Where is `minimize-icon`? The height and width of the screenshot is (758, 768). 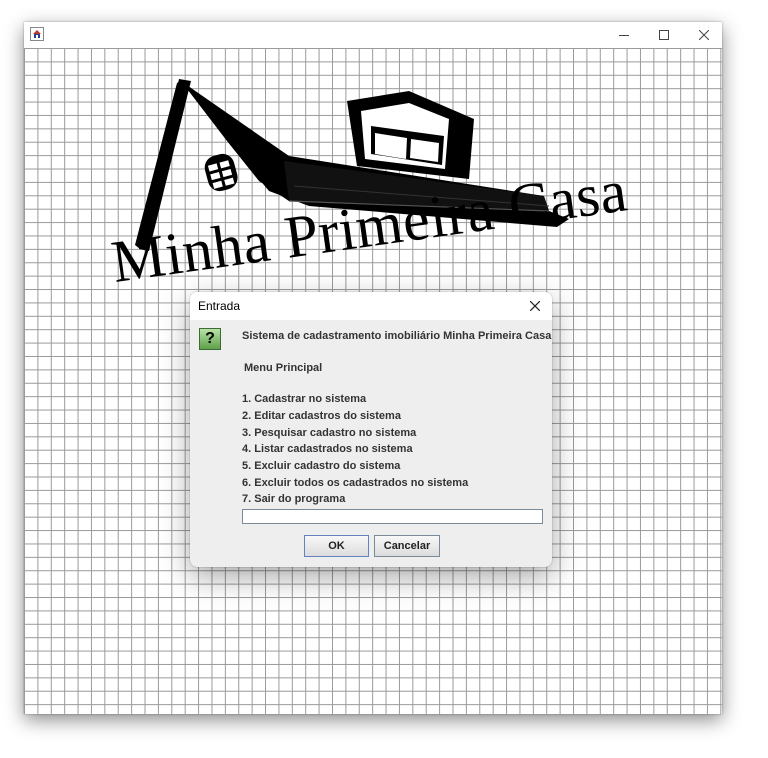
minimize-icon is located at coordinates (624, 35).